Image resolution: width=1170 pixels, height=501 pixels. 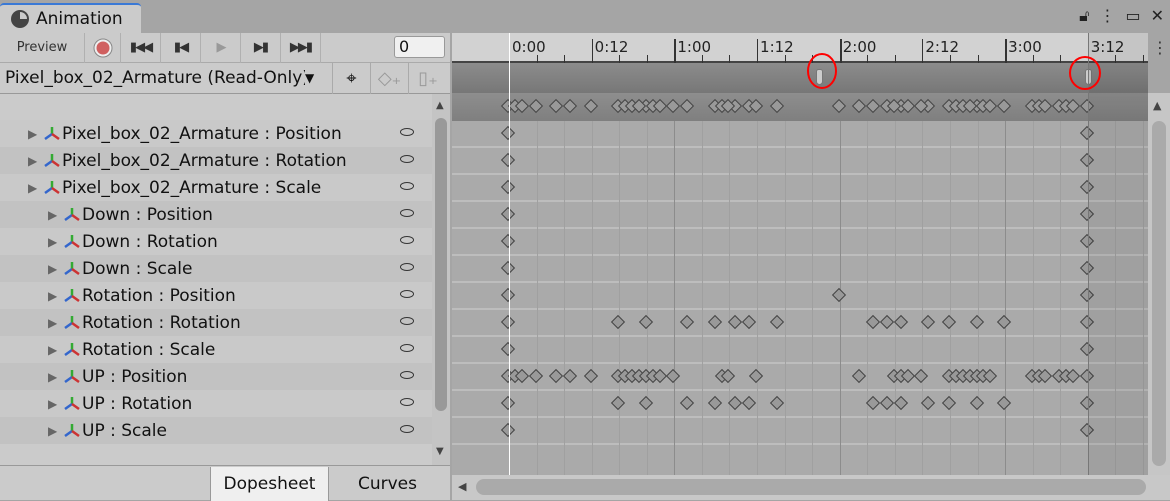 I want to click on tab-curves: Curves, so click(x=387, y=484).